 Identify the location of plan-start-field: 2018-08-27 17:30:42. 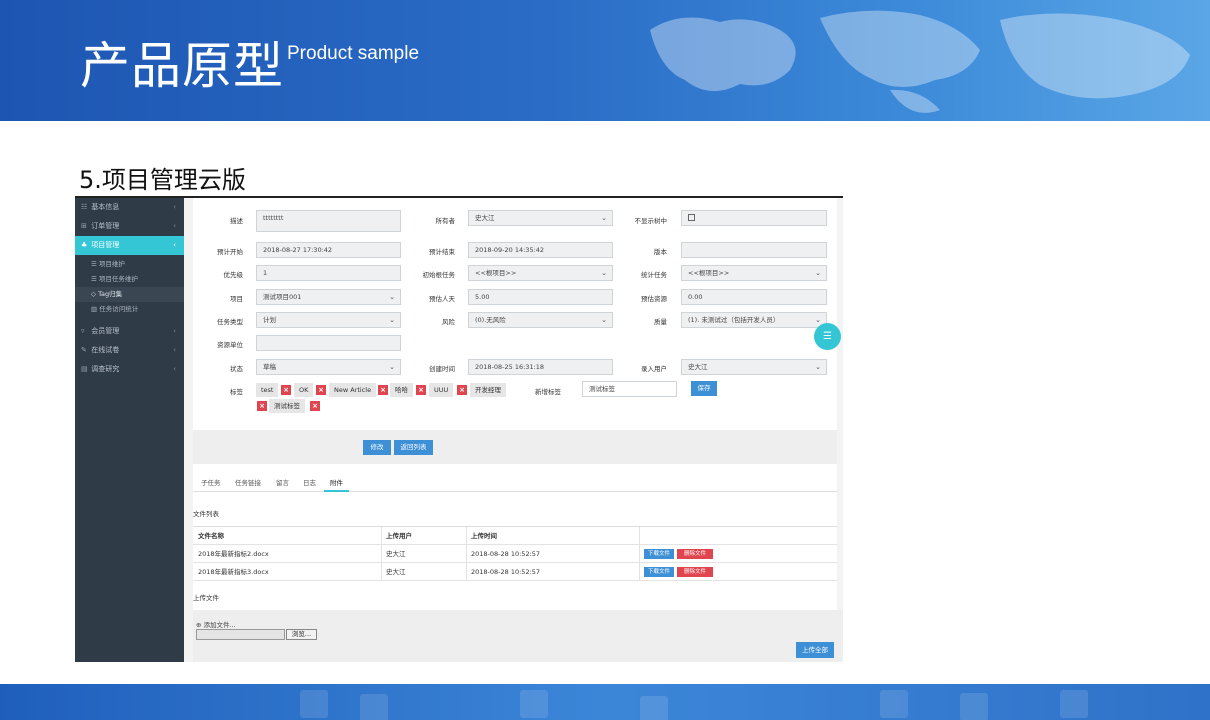
(328, 250).